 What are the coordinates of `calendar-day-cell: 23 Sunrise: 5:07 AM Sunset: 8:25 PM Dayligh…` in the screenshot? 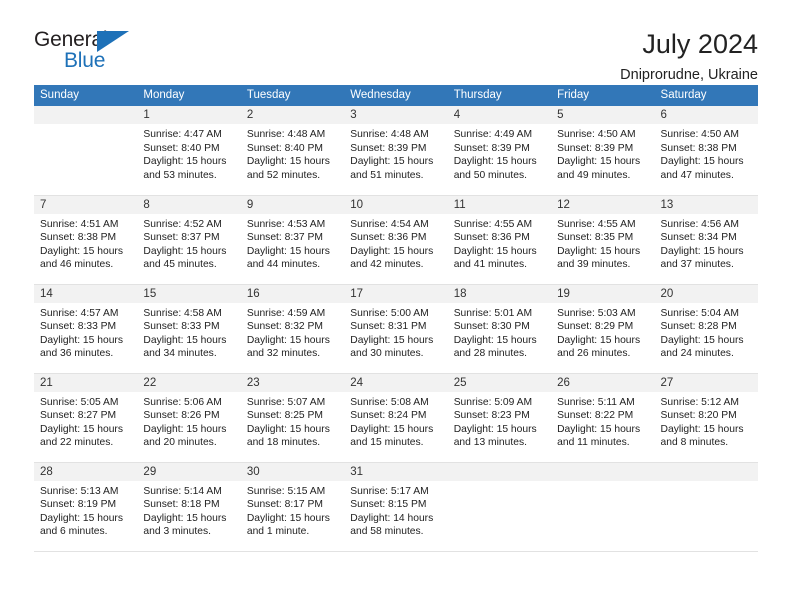 It's located at (292, 417).